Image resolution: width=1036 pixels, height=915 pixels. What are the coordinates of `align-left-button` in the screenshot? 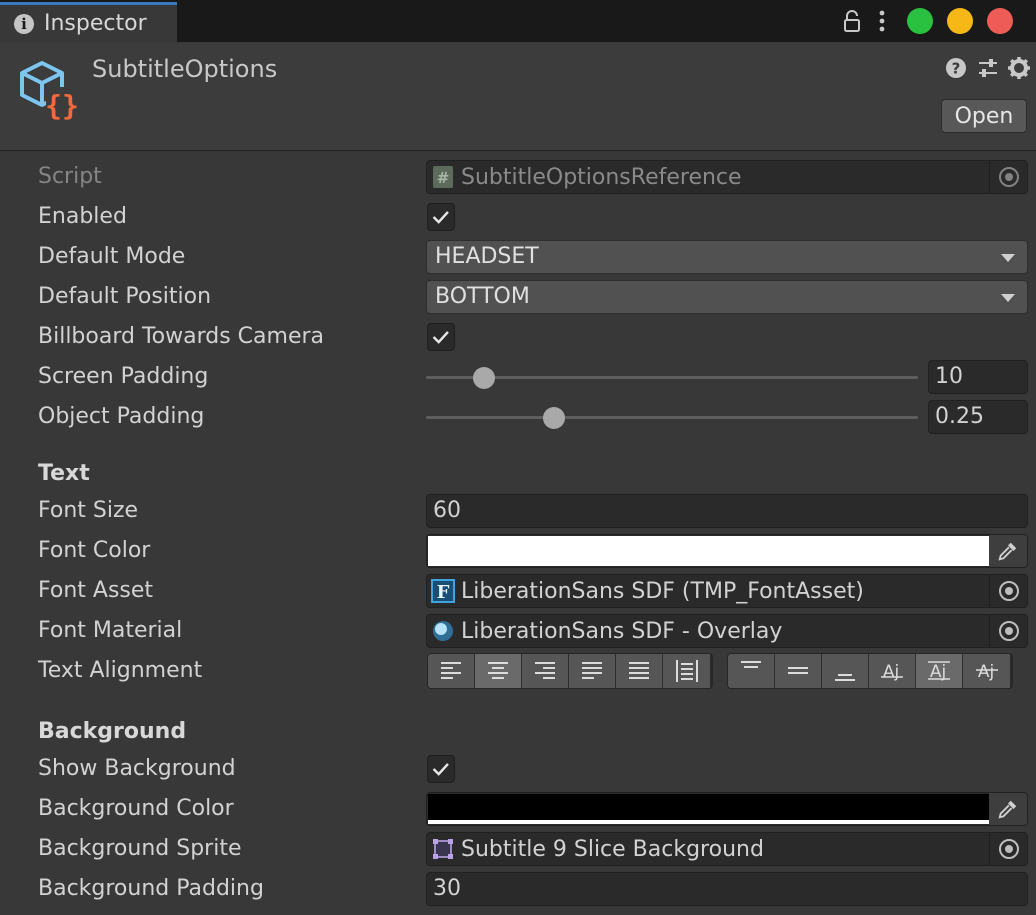 It's located at (451, 671).